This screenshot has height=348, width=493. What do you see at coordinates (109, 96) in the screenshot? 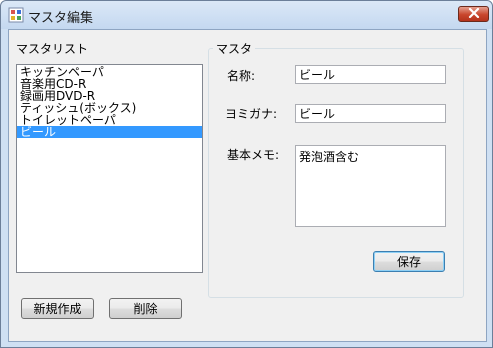
I see `list-item: 録画用DVD-R` at bounding box center [109, 96].